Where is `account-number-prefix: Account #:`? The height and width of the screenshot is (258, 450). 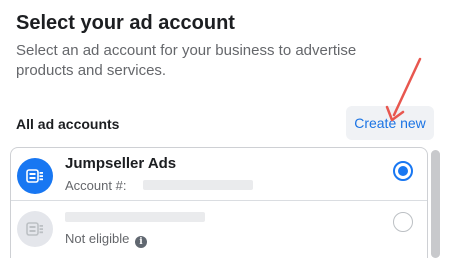 account-number-prefix: Account #: is located at coordinates (96, 185).